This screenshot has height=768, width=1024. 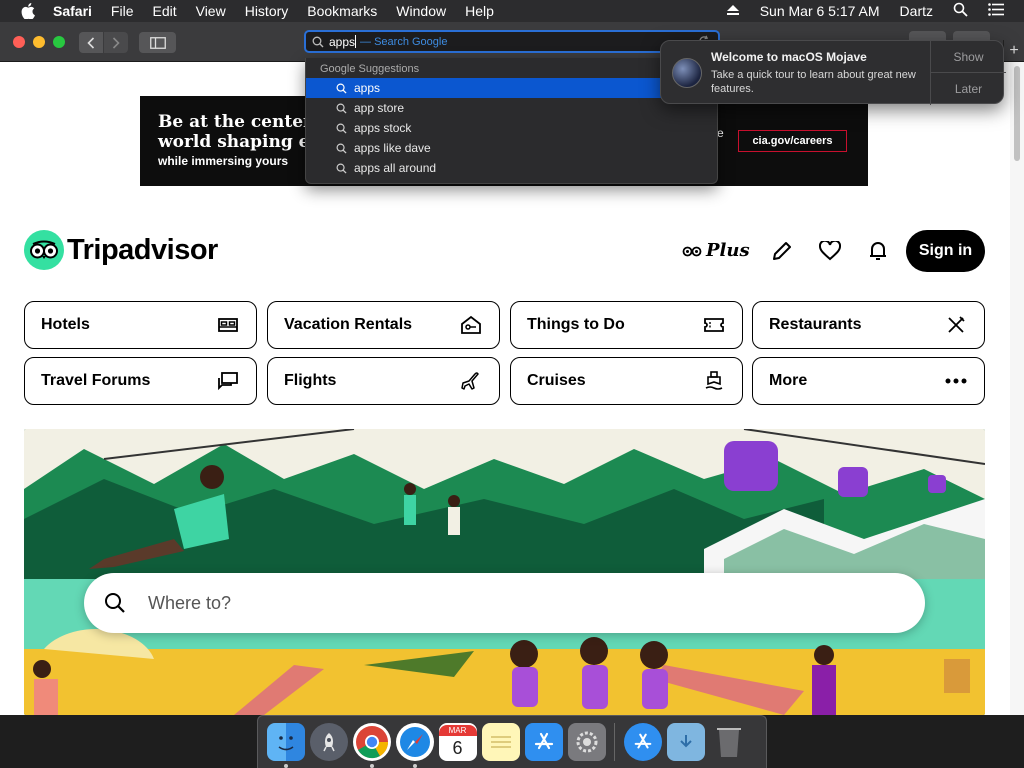 What do you see at coordinates (471, 325) in the screenshot?
I see `house-key-icon` at bounding box center [471, 325].